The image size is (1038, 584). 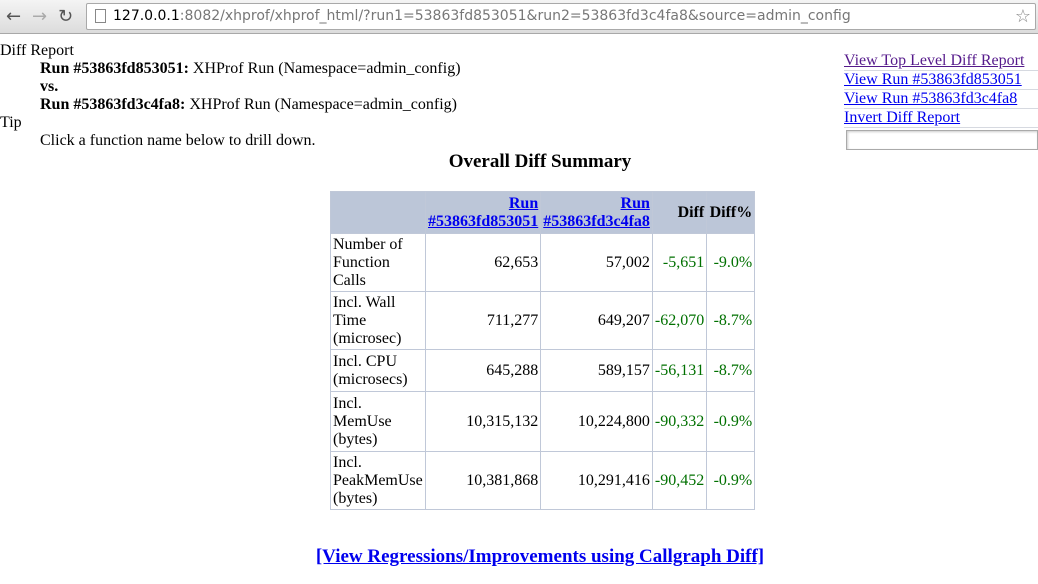 I want to click on view-run2-link: View Run #53863fd3c4fa8, so click(x=941, y=99).